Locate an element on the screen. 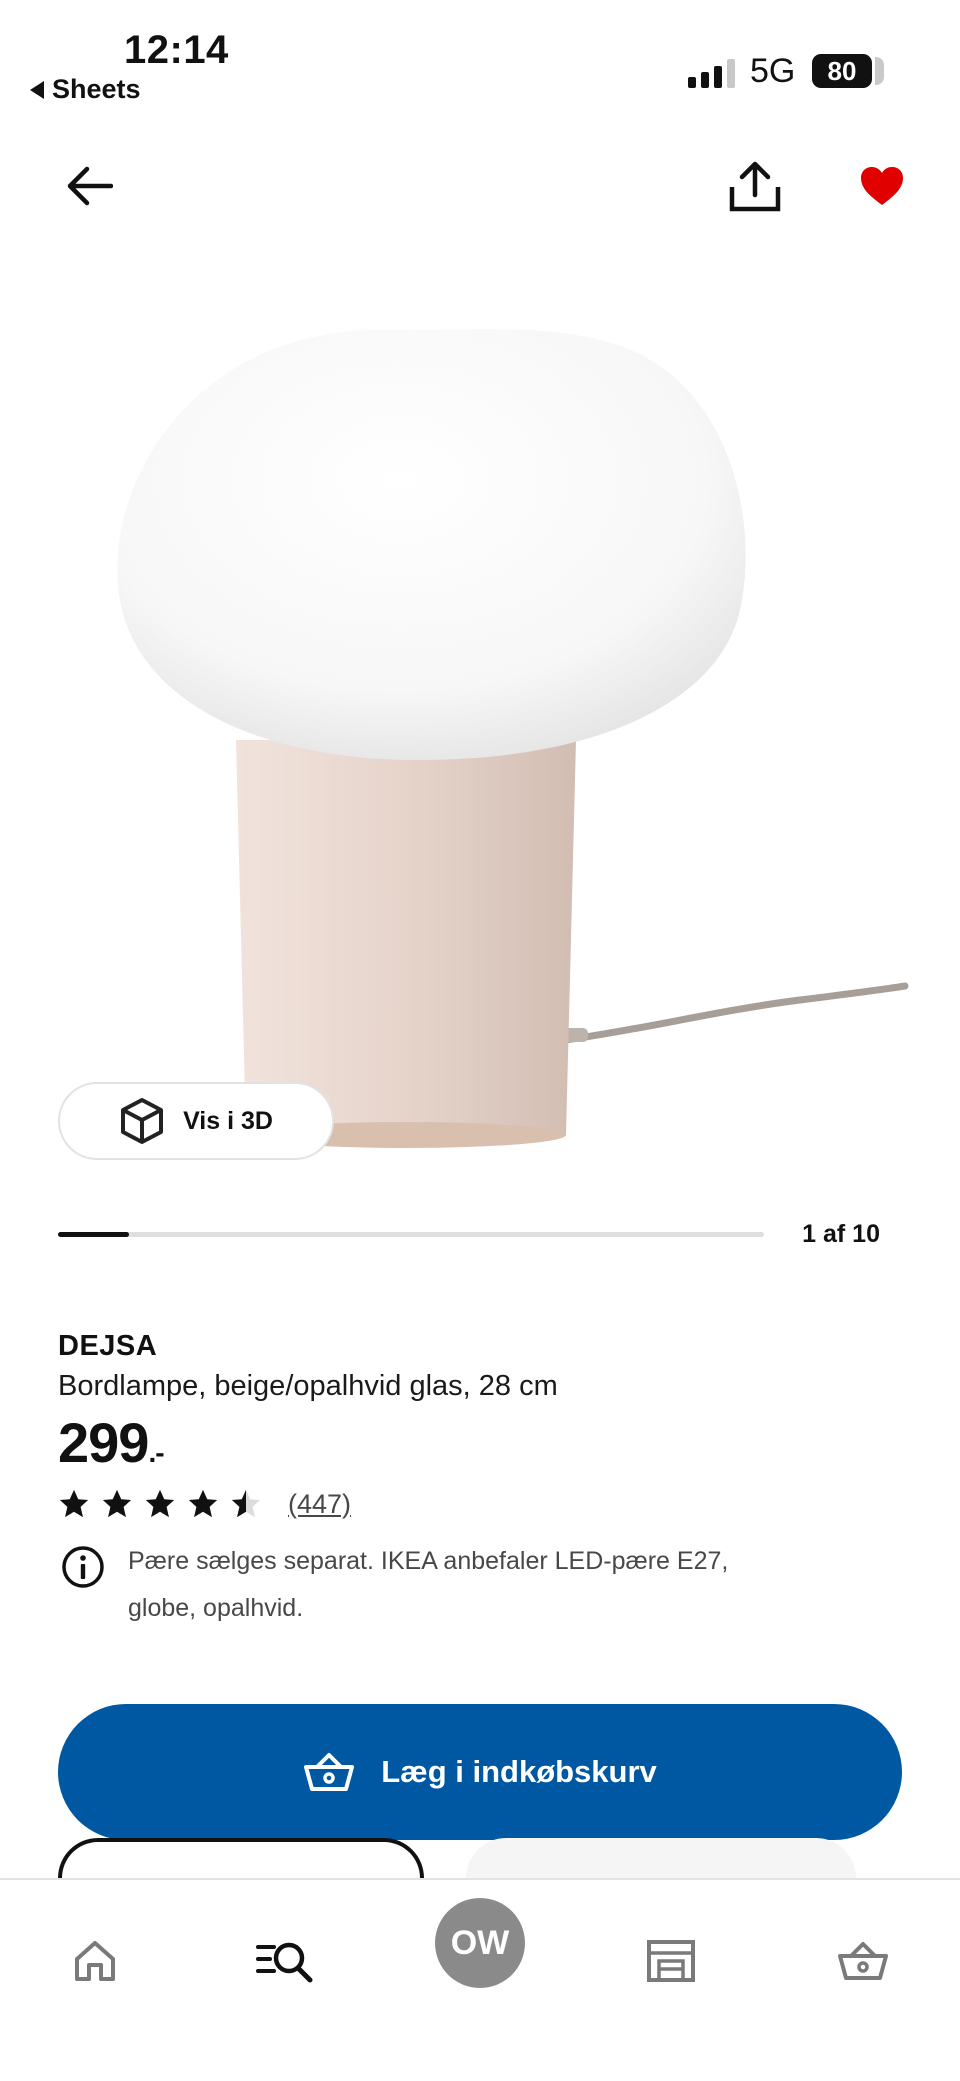 The image size is (960, 2081). tab-home is located at coordinates (95, 1961).